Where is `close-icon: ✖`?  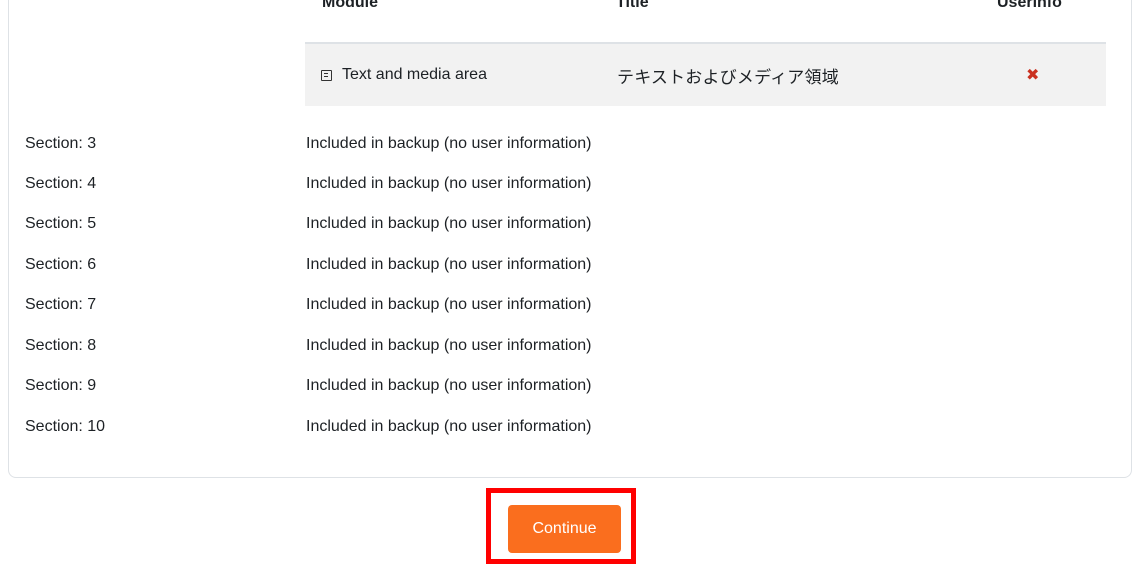
close-icon: ✖ is located at coordinates (1033, 75).